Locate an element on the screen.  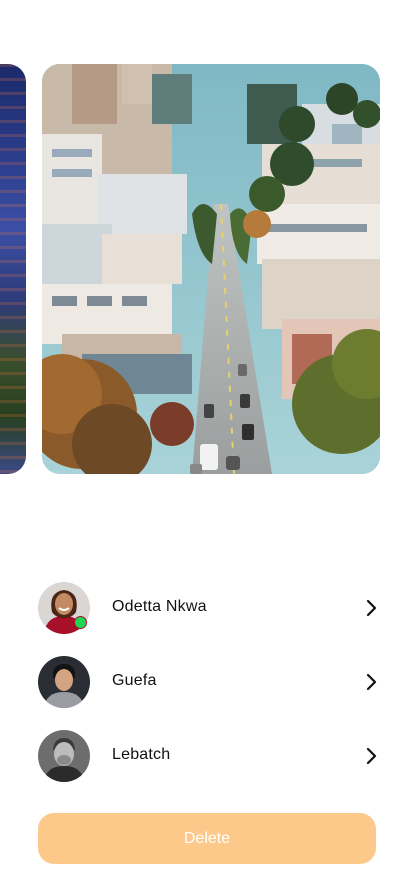
delete-button: Delete is located at coordinates (207, 838).